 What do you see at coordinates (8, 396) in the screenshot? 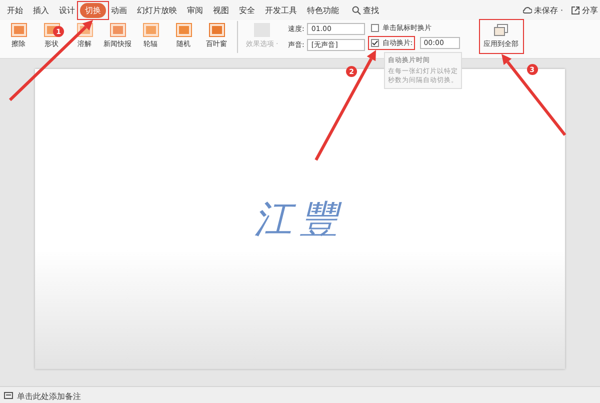
I see `notes-icon` at bounding box center [8, 396].